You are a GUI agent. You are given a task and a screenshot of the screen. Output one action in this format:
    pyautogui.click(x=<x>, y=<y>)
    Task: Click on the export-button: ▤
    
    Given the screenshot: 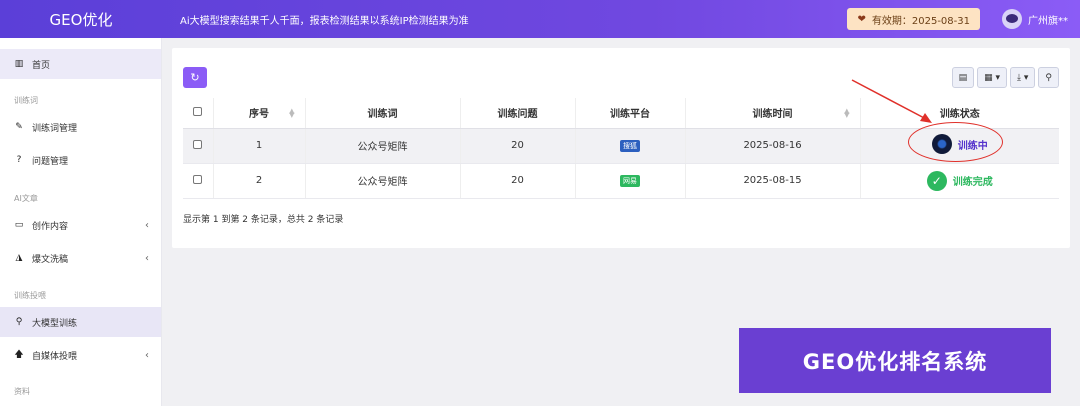 What is the action you would take?
    pyautogui.click(x=963, y=77)
    